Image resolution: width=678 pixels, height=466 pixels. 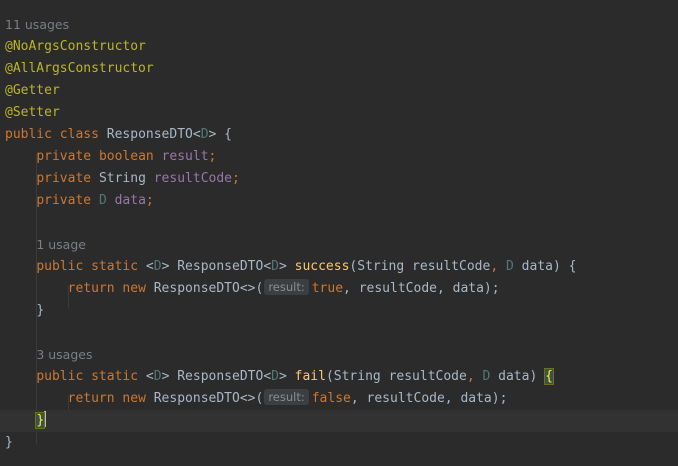 What do you see at coordinates (75, 46) in the screenshot?
I see `annotation: @NoArgsConstructor` at bounding box center [75, 46].